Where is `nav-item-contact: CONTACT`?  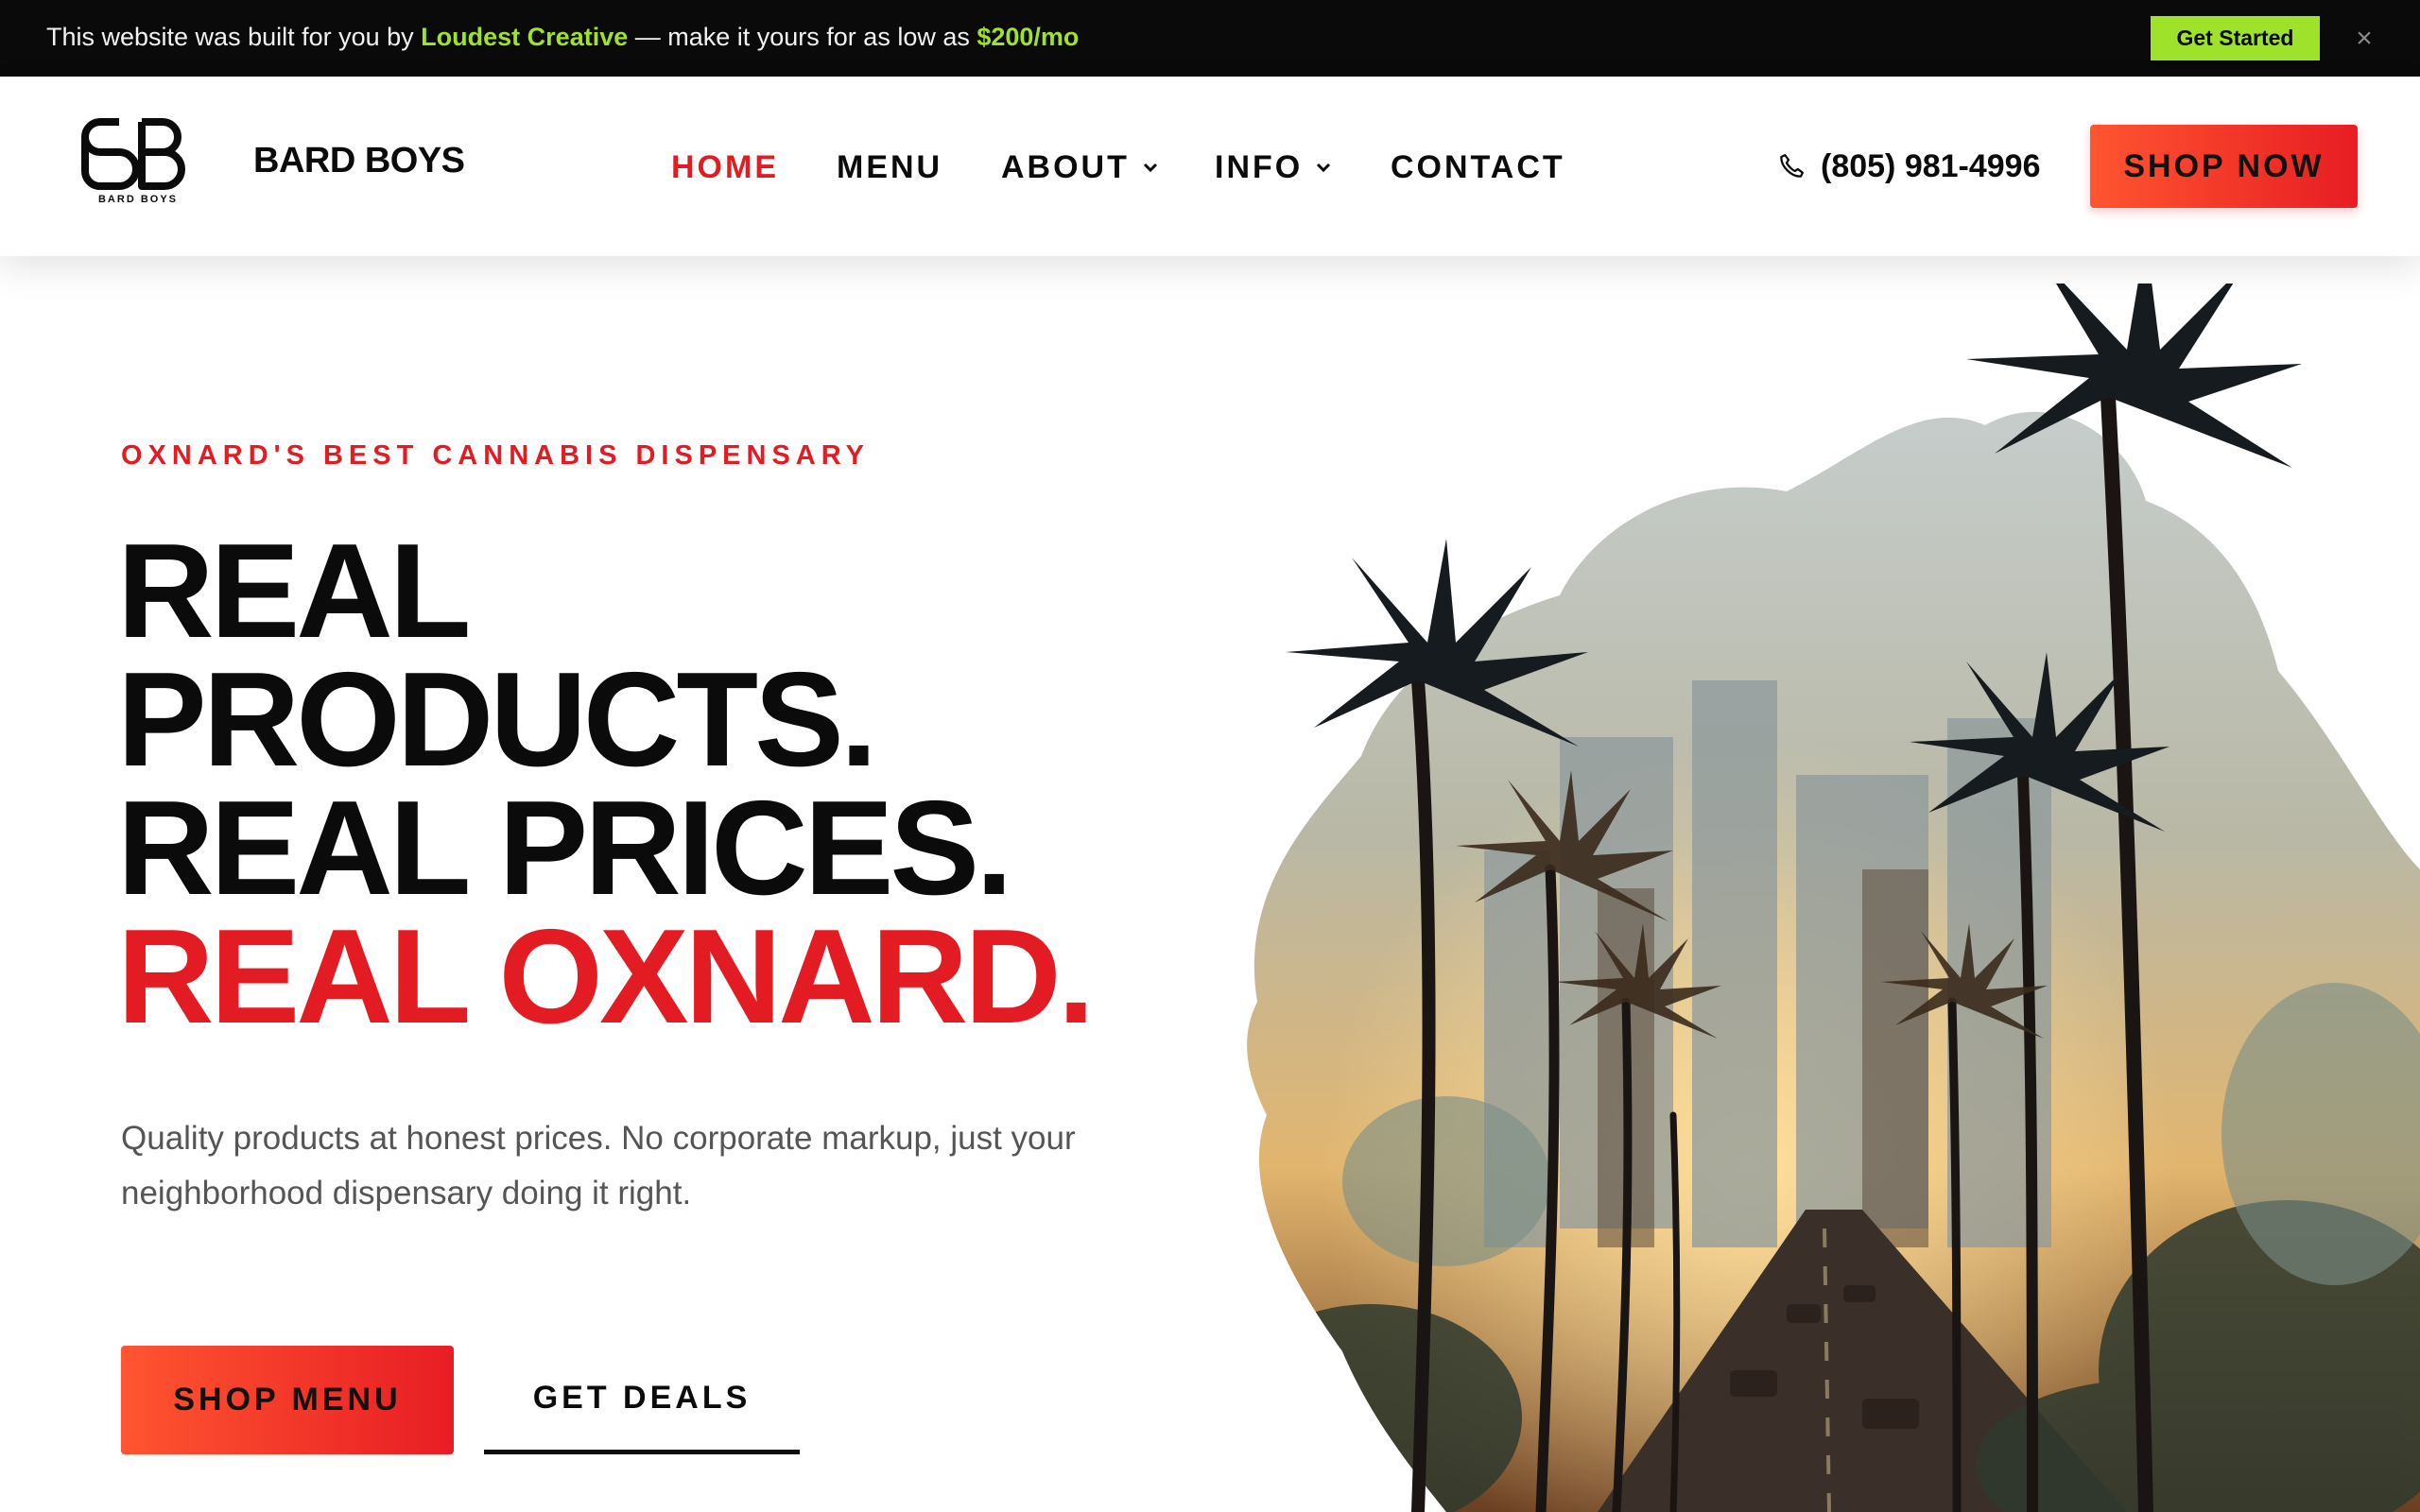
nav-item-contact: CONTACT is located at coordinates (1478, 167).